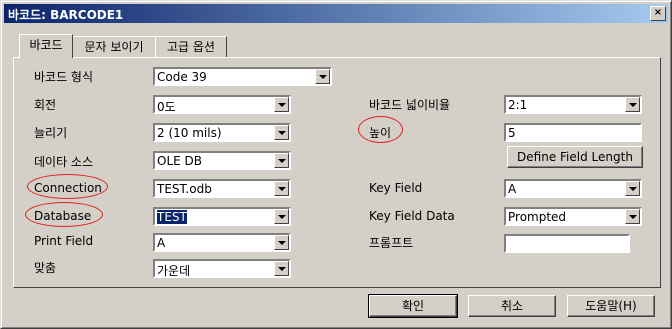 This screenshot has width=672, height=329. I want to click on print-field-label: Print Field, so click(64, 241).